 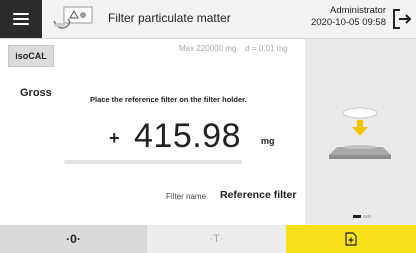 I want to click on zero-button: ·0·, so click(x=73, y=239).